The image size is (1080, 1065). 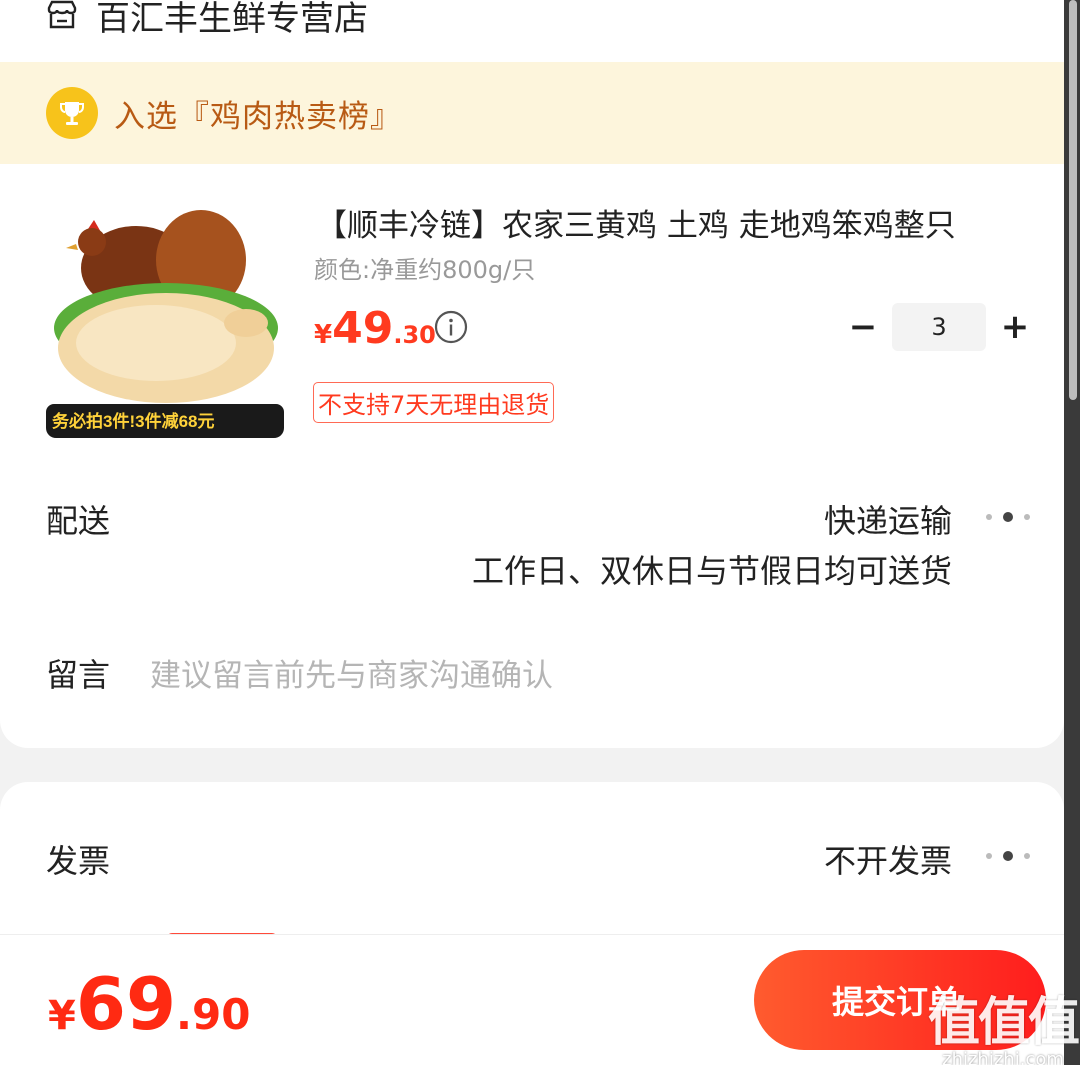 I want to click on quantity-value: 3, so click(x=939, y=327).